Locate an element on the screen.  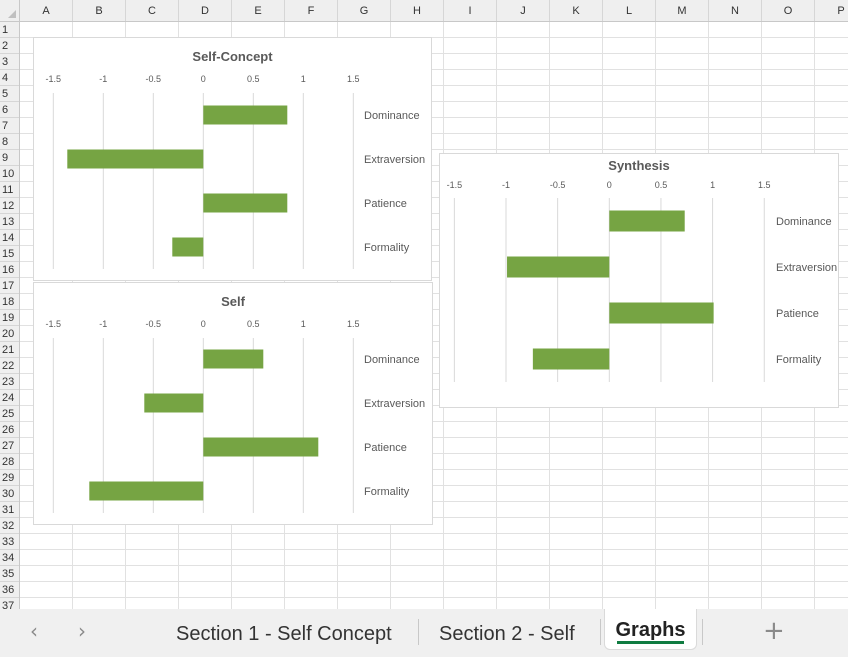
row-header-6: 6 is located at coordinates (9, 110).